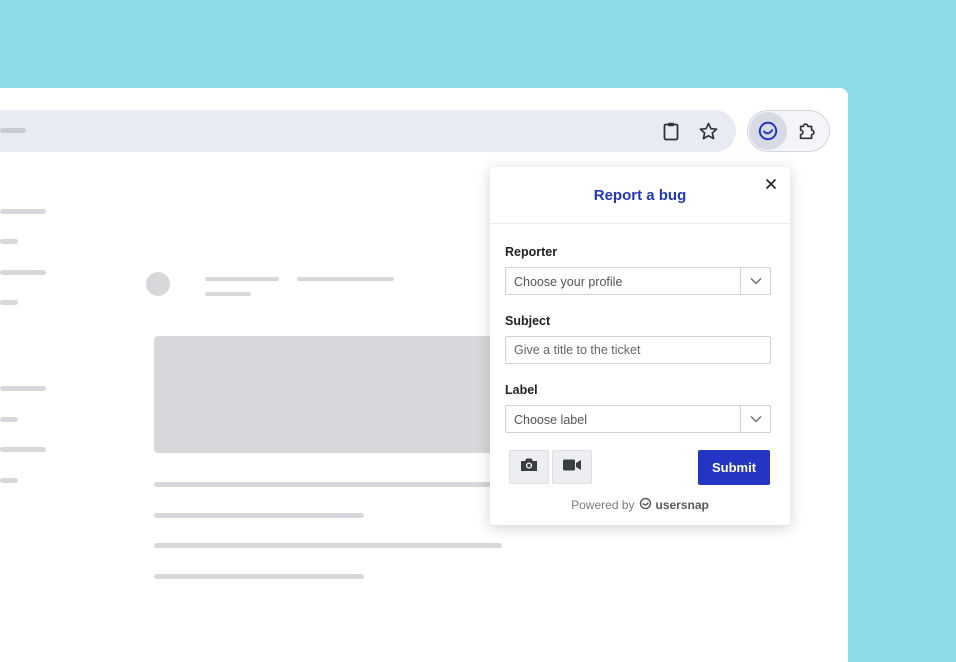 The height and width of the screenshot is (662, 956). I want to click on address-bar, so click(368, 131).